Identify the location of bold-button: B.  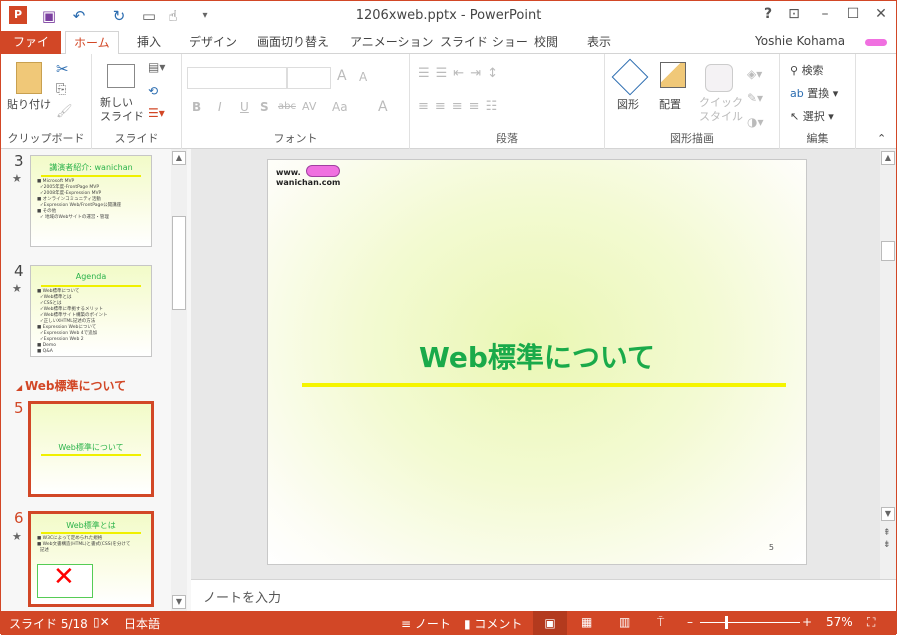
(196, 107).